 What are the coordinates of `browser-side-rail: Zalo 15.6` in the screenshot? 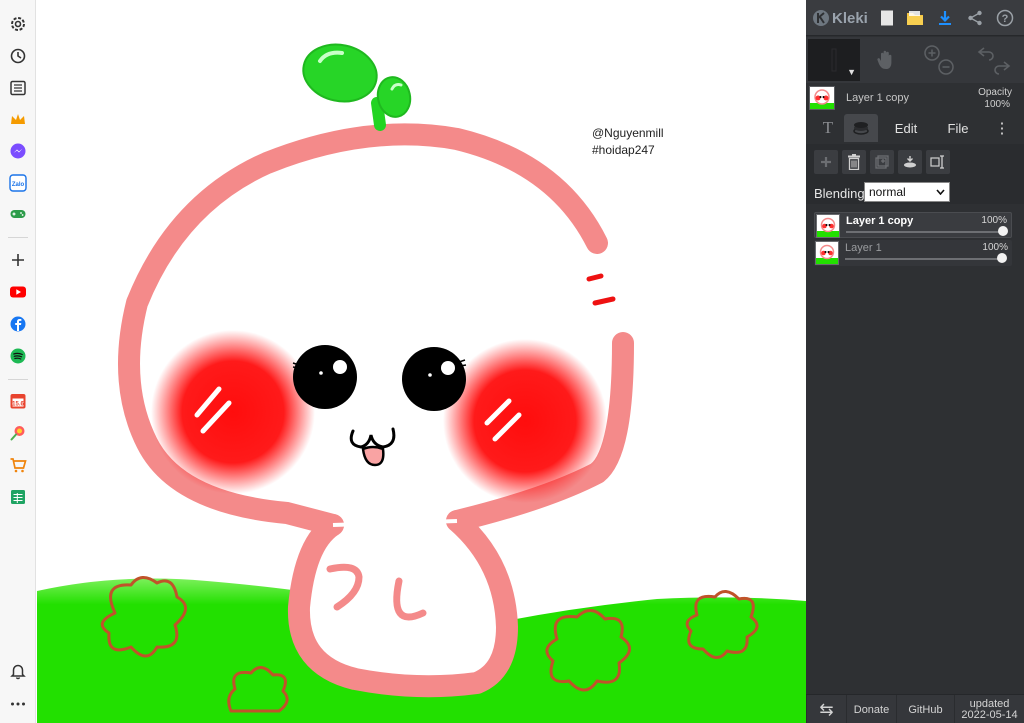 It's located at (18, 361).